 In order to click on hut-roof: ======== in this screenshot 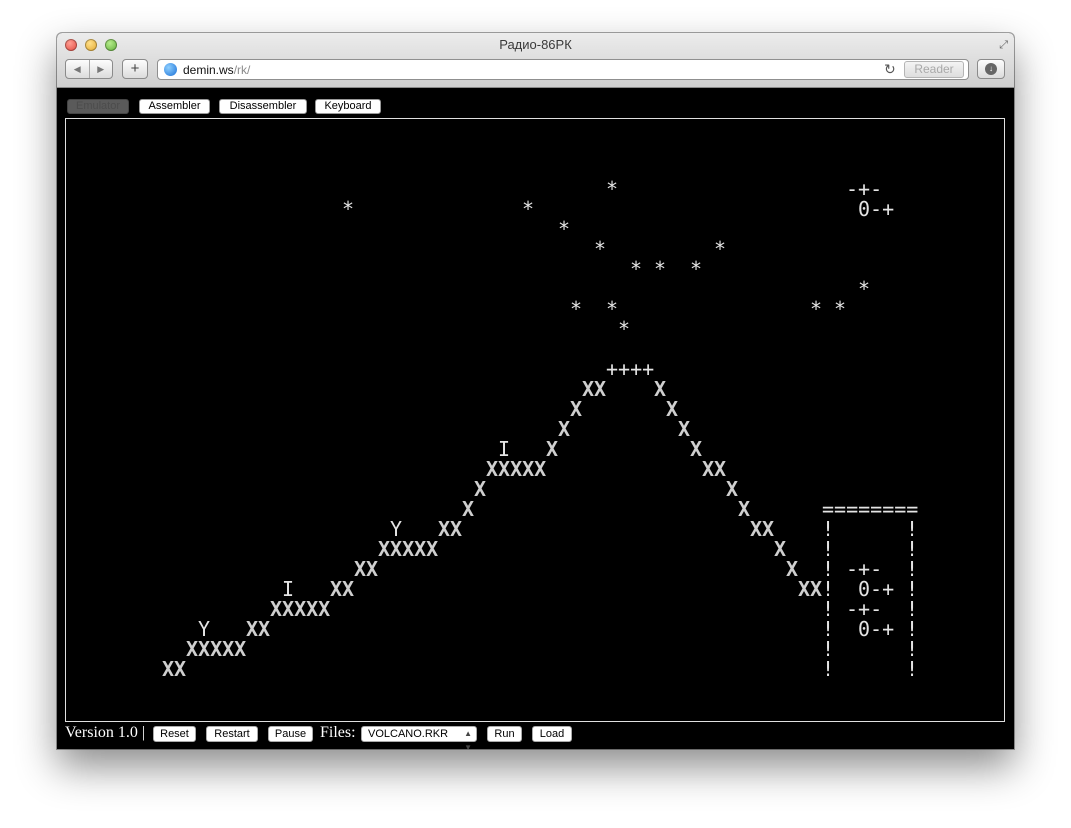, I will do `click(870, 509)`.